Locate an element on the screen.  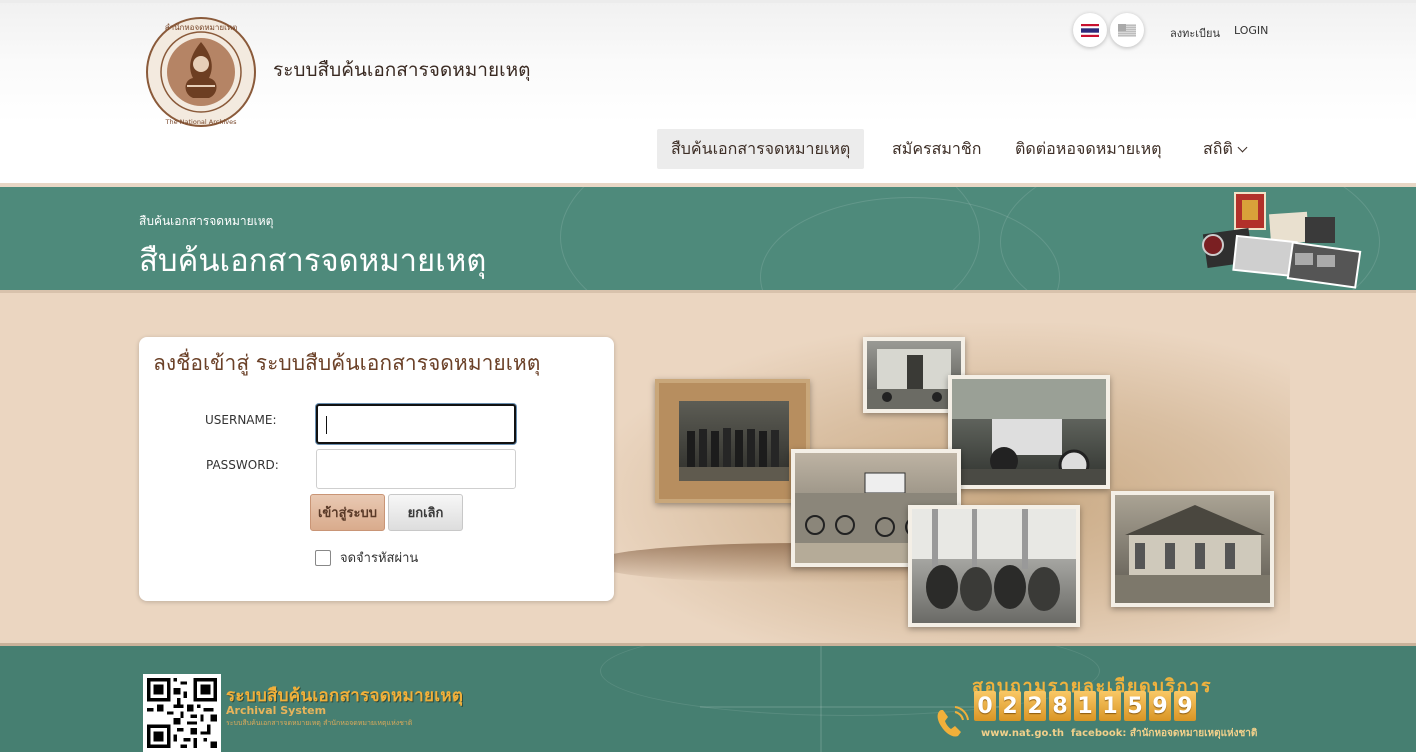
username-label: USERNAME: is located at coordinates (241, 420).